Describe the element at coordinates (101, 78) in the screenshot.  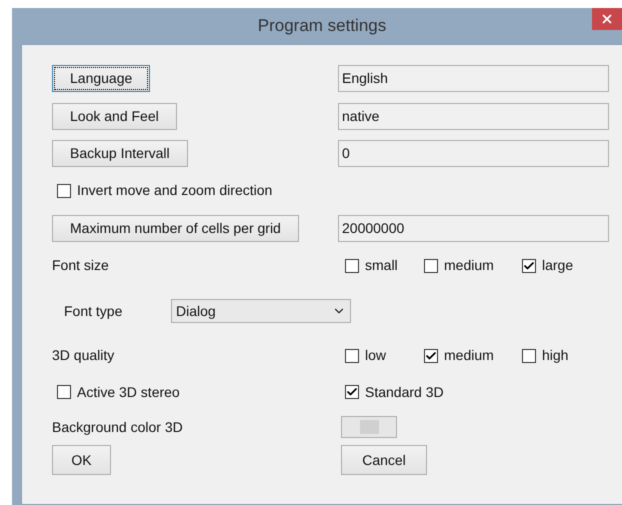
I see `setting-button: Language` at that location.